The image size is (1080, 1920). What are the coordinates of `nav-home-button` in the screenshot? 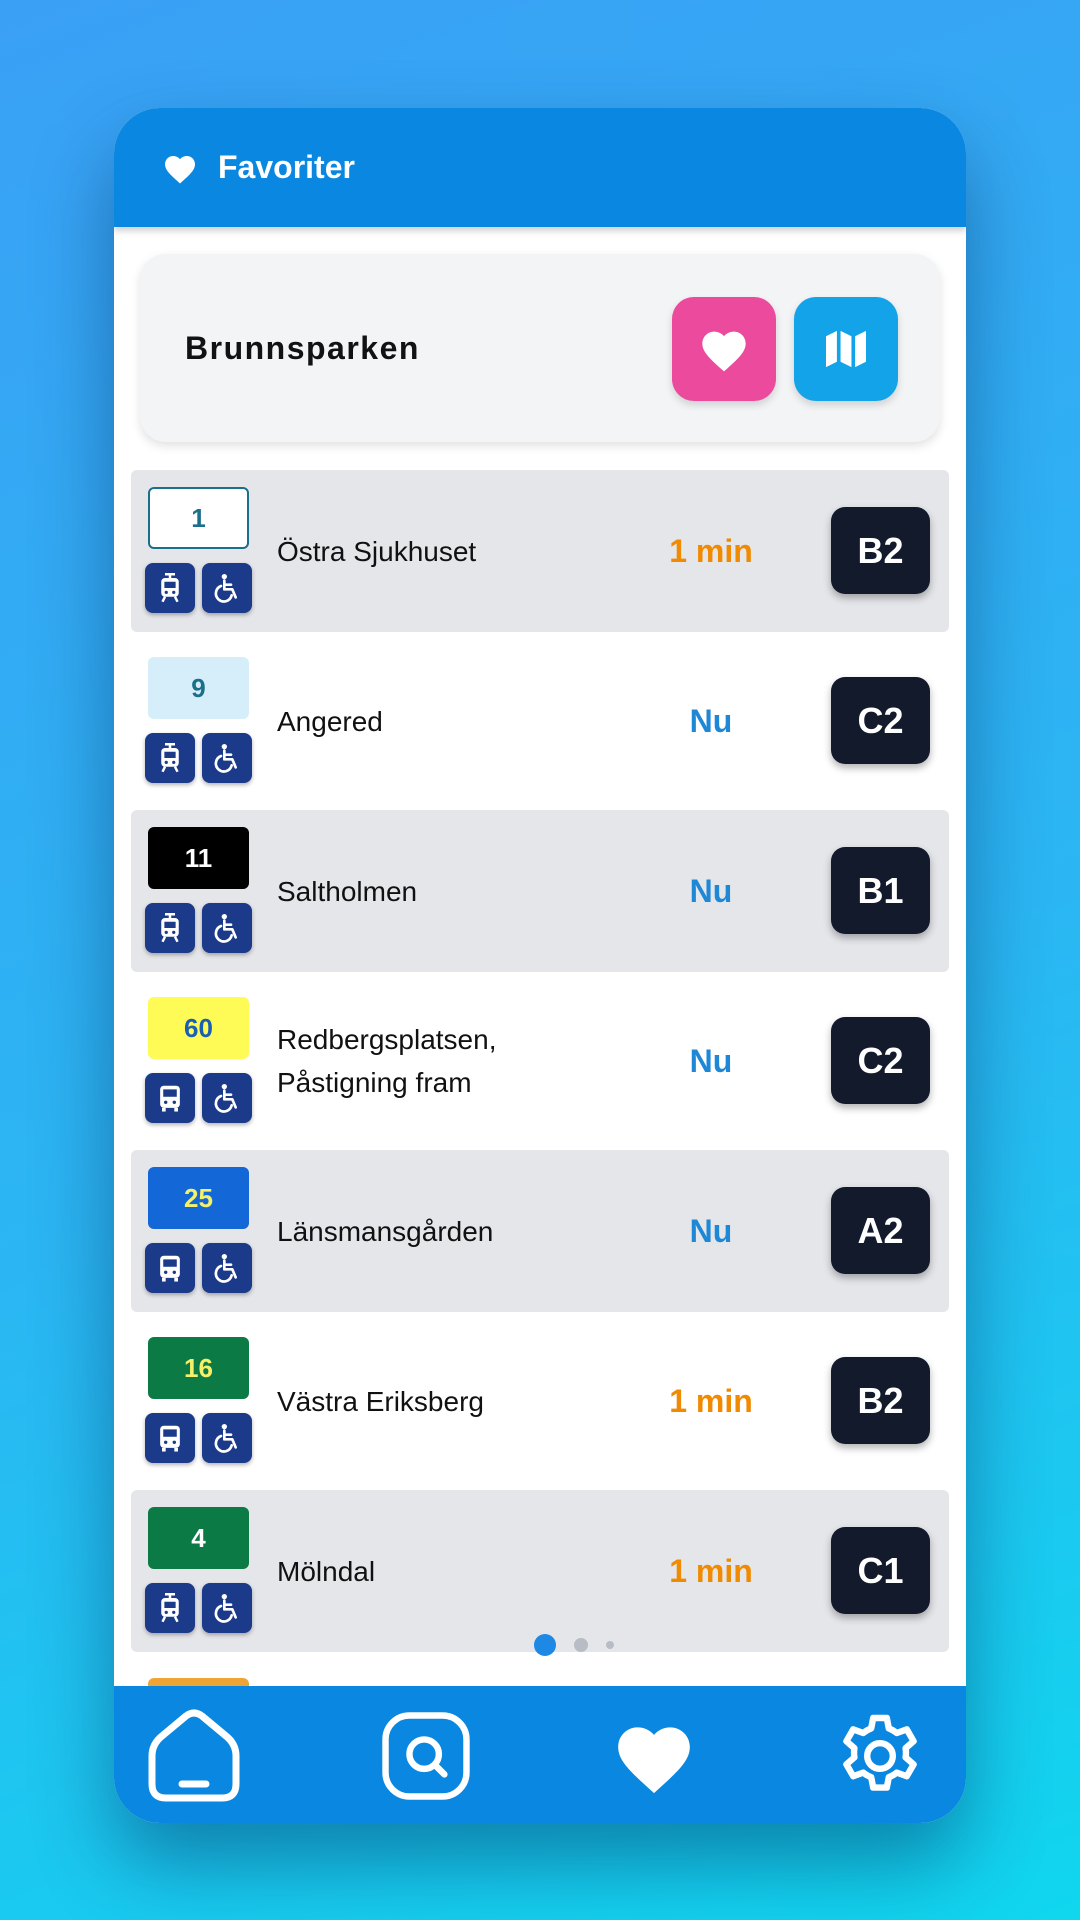 It's located at (194, 1756).